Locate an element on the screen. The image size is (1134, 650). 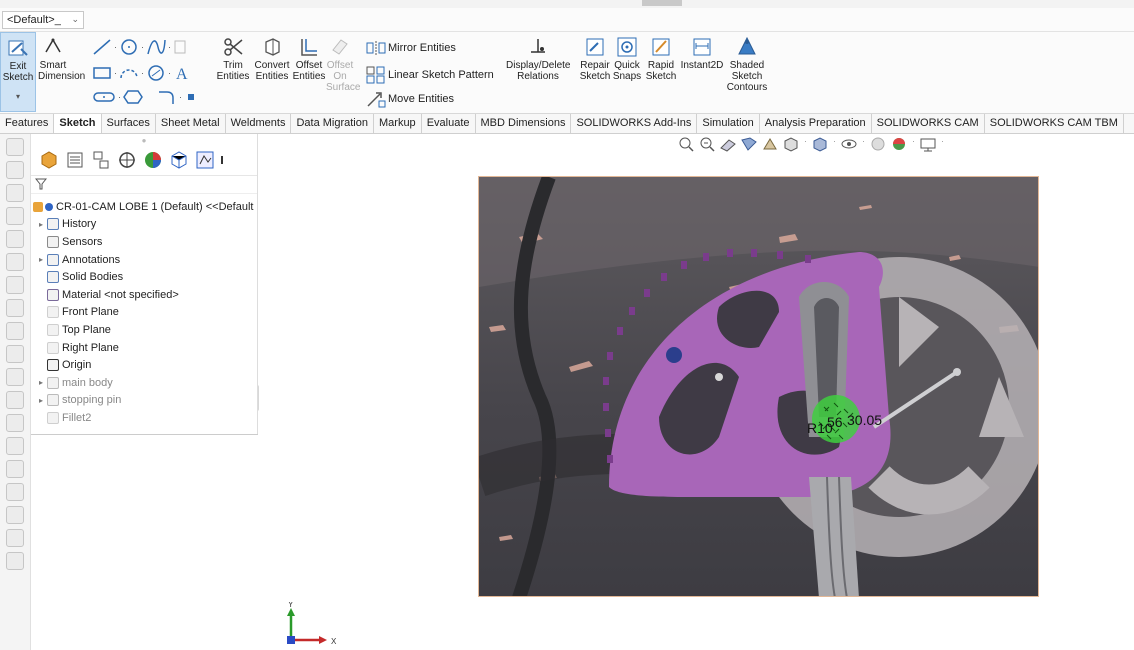
mirror-entities-button: Mirror Entities is located at coordinates (411, 48).